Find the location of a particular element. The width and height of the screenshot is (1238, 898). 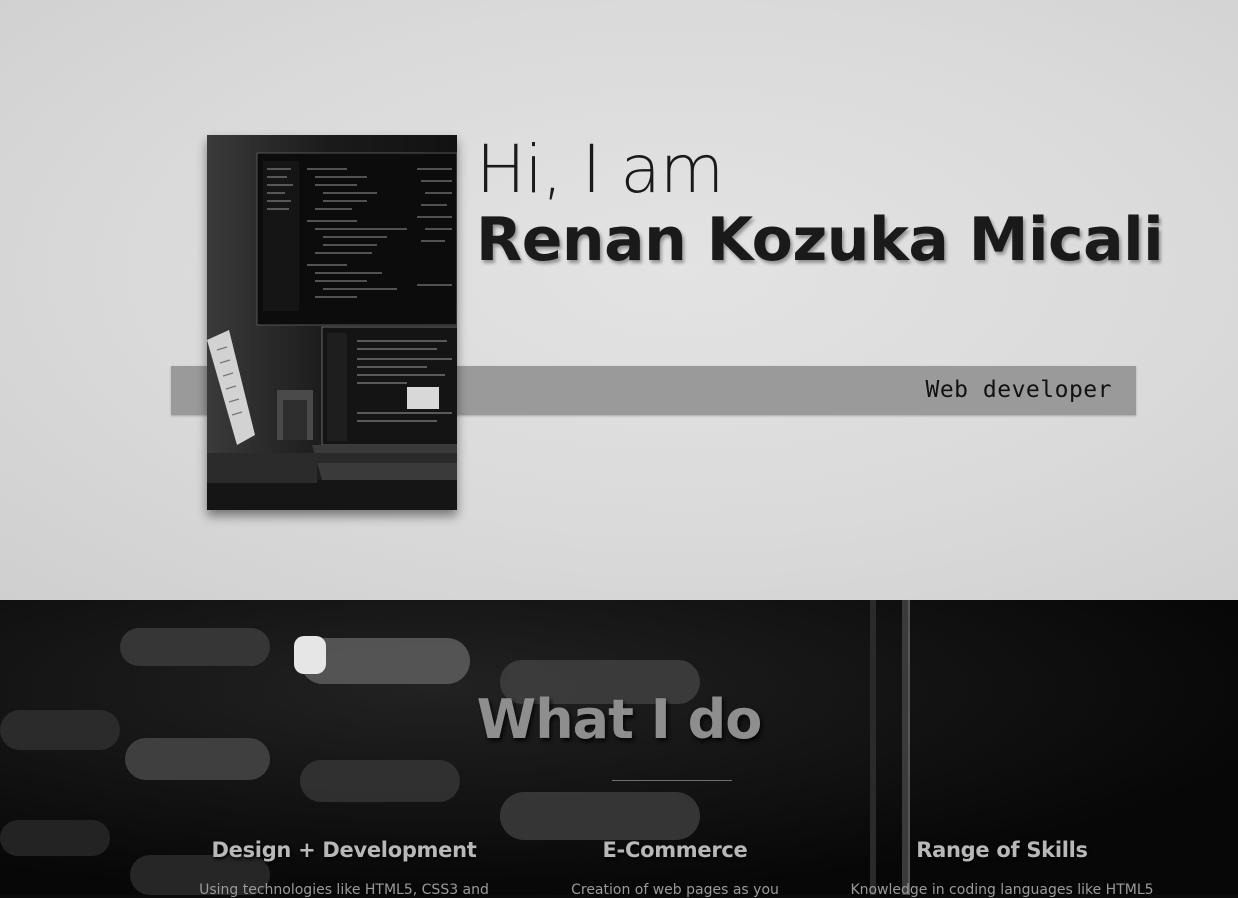

service-text-ecommerce: Creation of web pages as you is located at coordinates (675, 890).